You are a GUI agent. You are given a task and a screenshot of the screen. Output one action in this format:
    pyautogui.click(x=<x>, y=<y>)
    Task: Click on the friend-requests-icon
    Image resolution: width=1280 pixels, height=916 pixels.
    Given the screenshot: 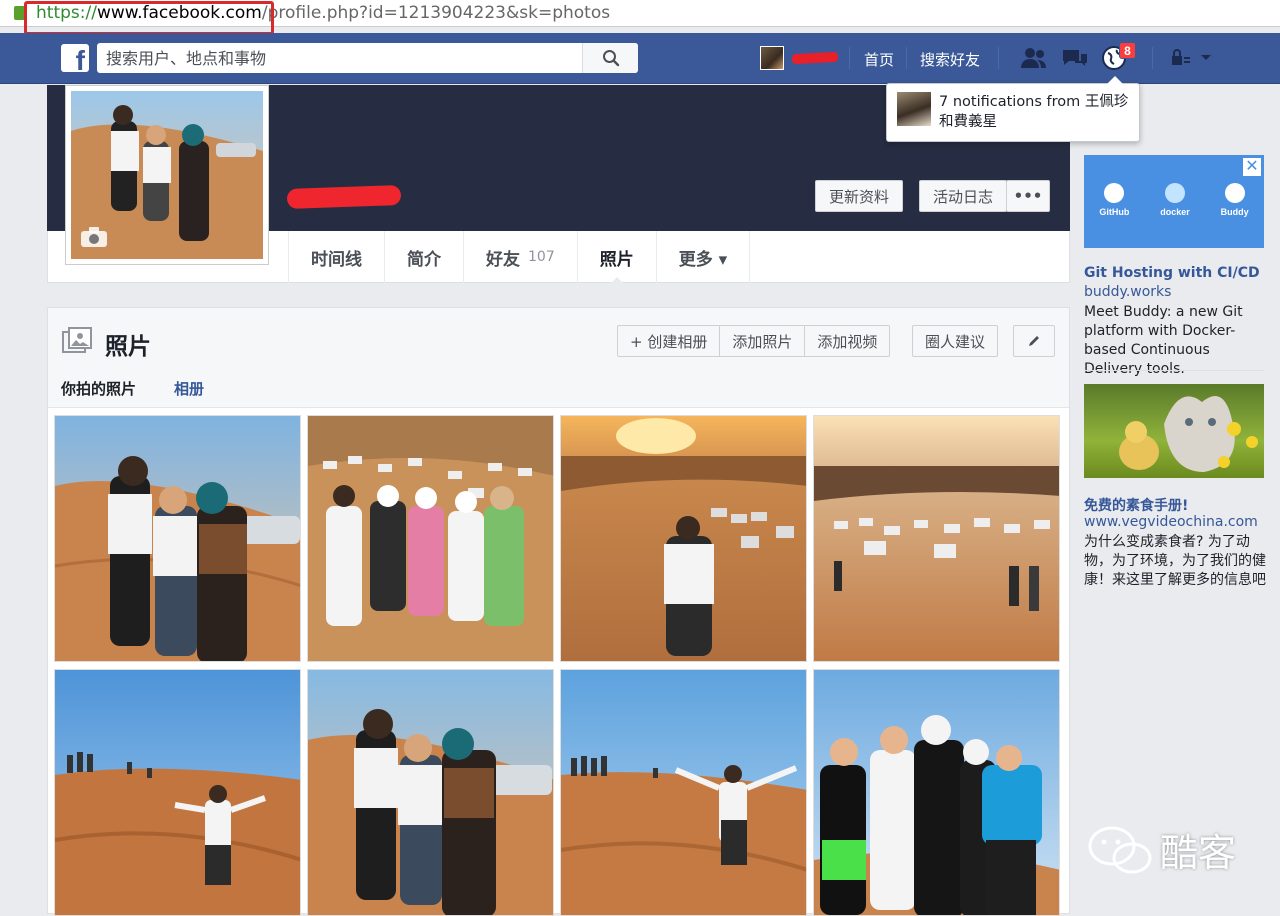 What is the action you would take?
    pyautogui.click(x=1034, y=58)
    